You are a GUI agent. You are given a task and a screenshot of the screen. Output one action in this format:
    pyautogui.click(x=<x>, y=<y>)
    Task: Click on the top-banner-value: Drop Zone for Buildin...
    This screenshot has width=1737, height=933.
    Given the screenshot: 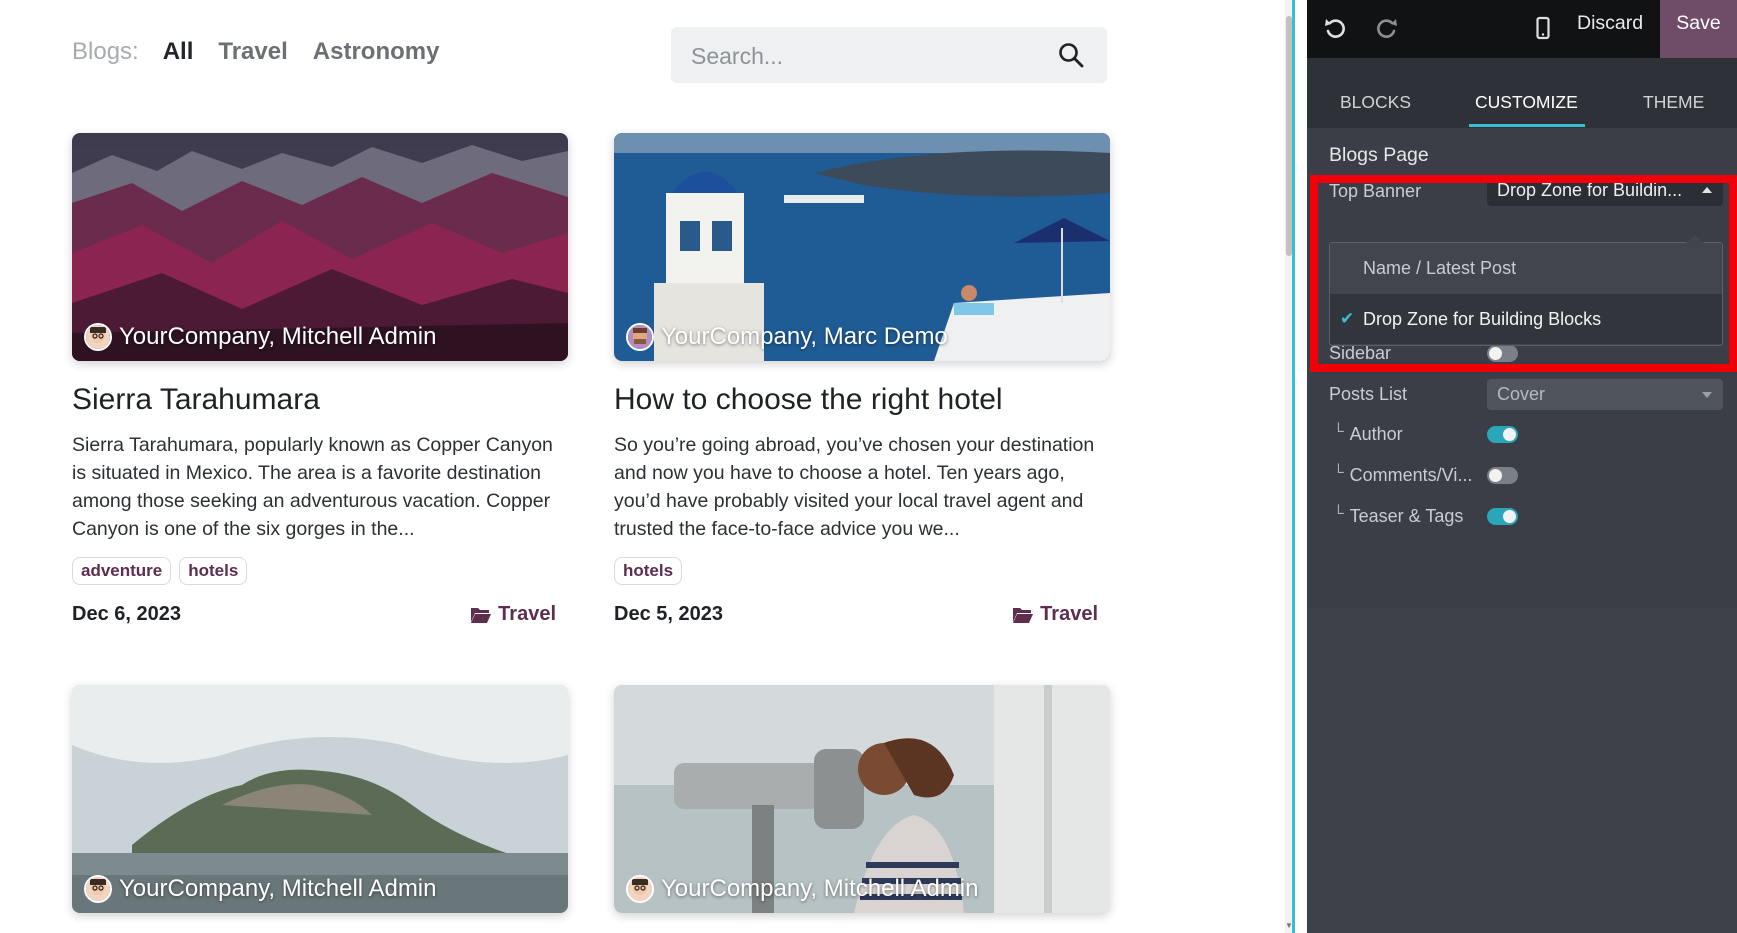 What is the action you would take?
    pyautogui.click(x=1590, y=190)
    